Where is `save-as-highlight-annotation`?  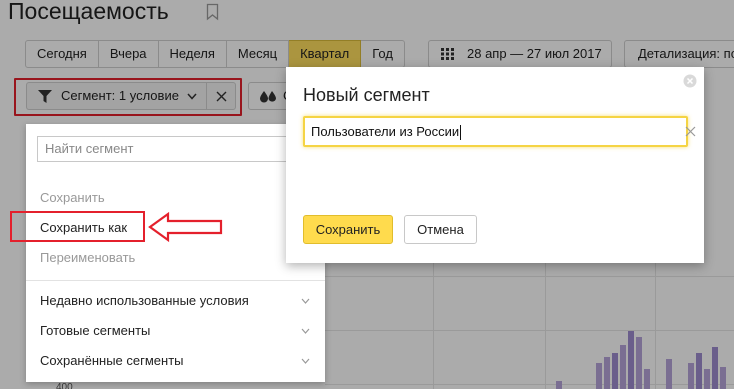
save-as-highlight-annotation is located at coordinates (77, 226).